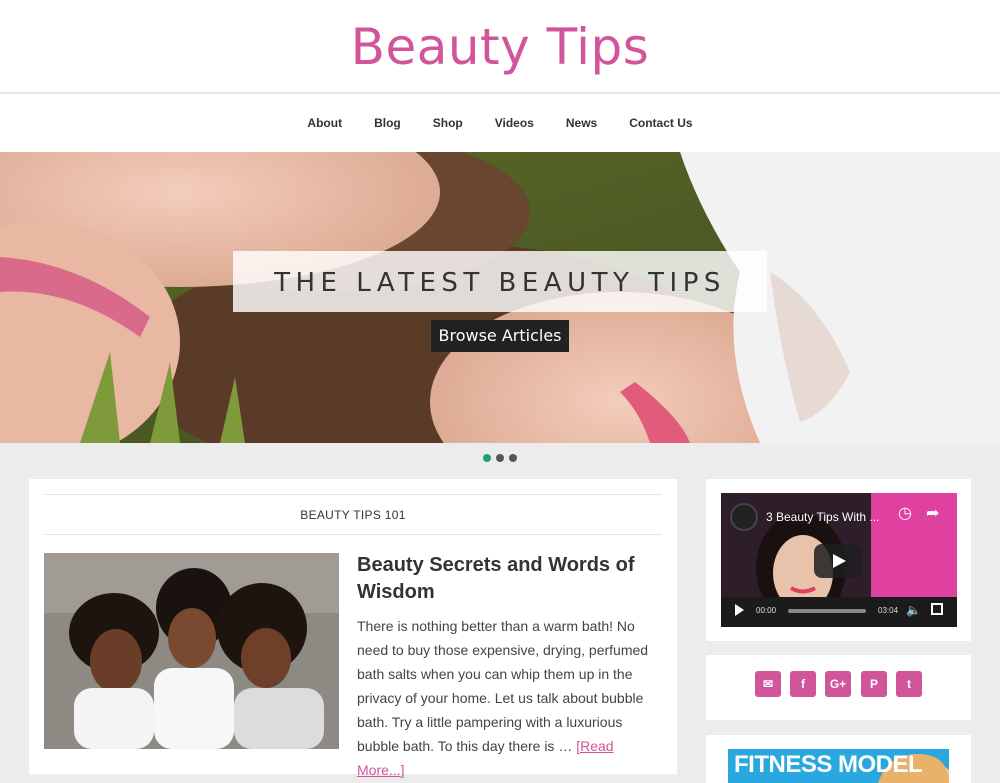 The image size is (1000, 783). What do you see at coordinates (888, 610) in the screenshot?
I see `video-duration: 03:04` at bounding box center [888, 610].